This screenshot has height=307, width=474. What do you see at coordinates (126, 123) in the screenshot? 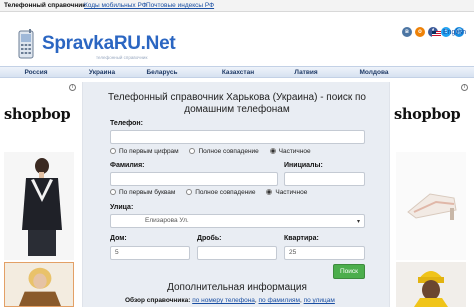
I see `phone-label: Телефон:` at bounding box center [126, 123].